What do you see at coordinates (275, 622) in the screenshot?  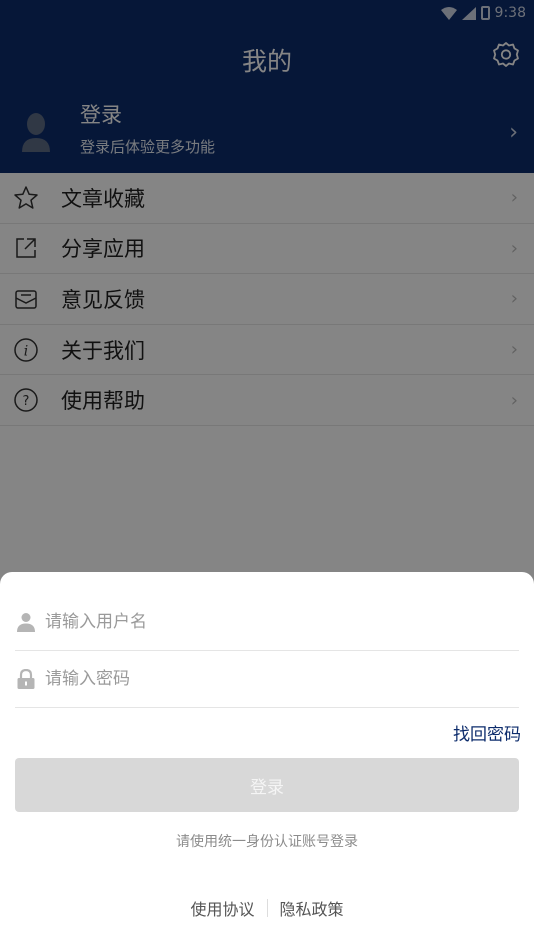 I see `username-input` at bounding box center [275, 622].